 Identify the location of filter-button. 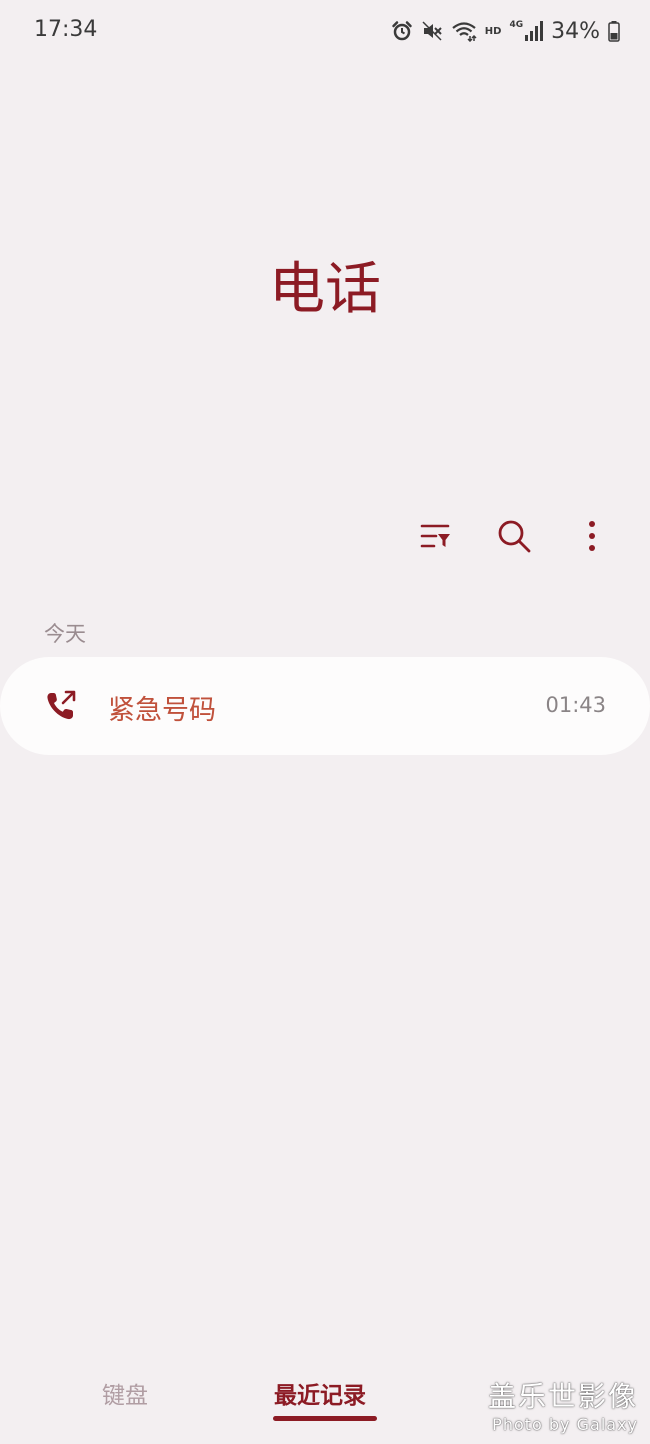
(436, 536).